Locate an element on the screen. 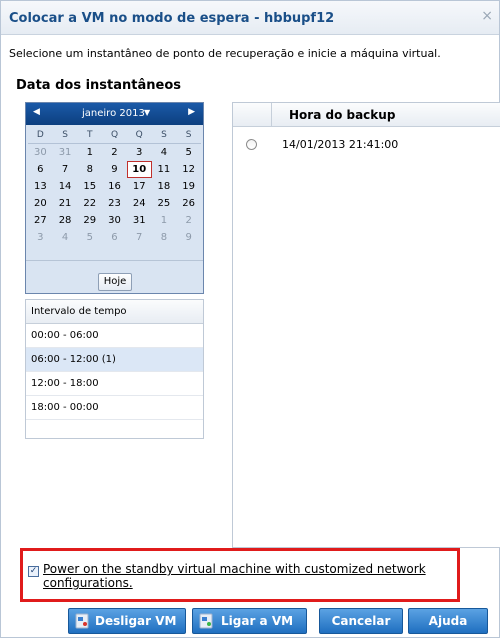 The image size is (500, 638). interval-row: 12:00 - 18:00 is located at coordinates (114, 384).